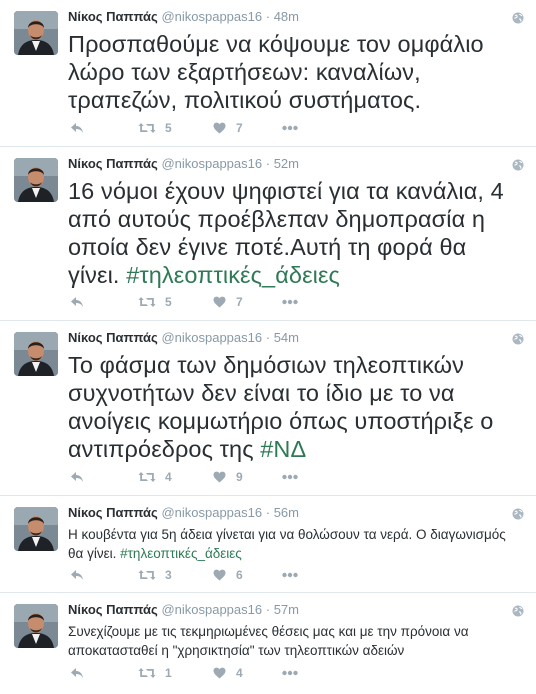  I want to click on tweet-header: Νίκος Παππάς @nikospappas16 · 52m, so click(296, 164).